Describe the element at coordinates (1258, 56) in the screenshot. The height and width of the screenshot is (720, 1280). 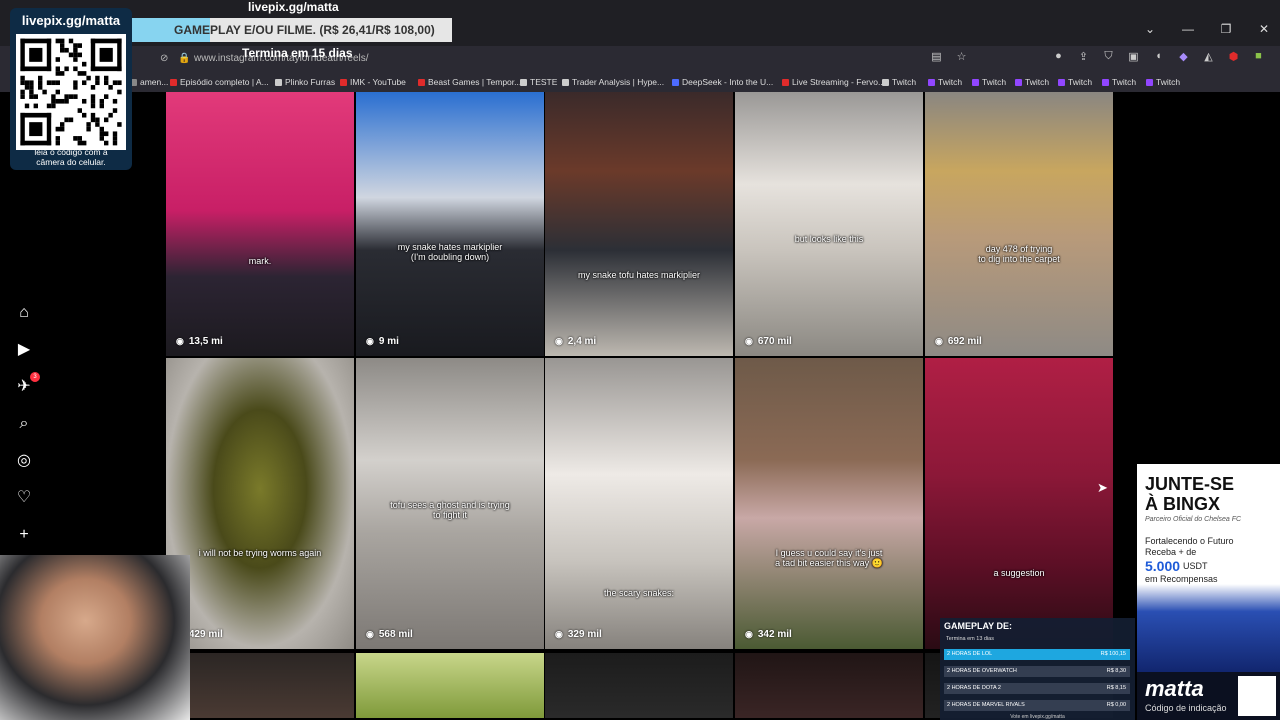
I see `extension-off-icon: ■` at that location.